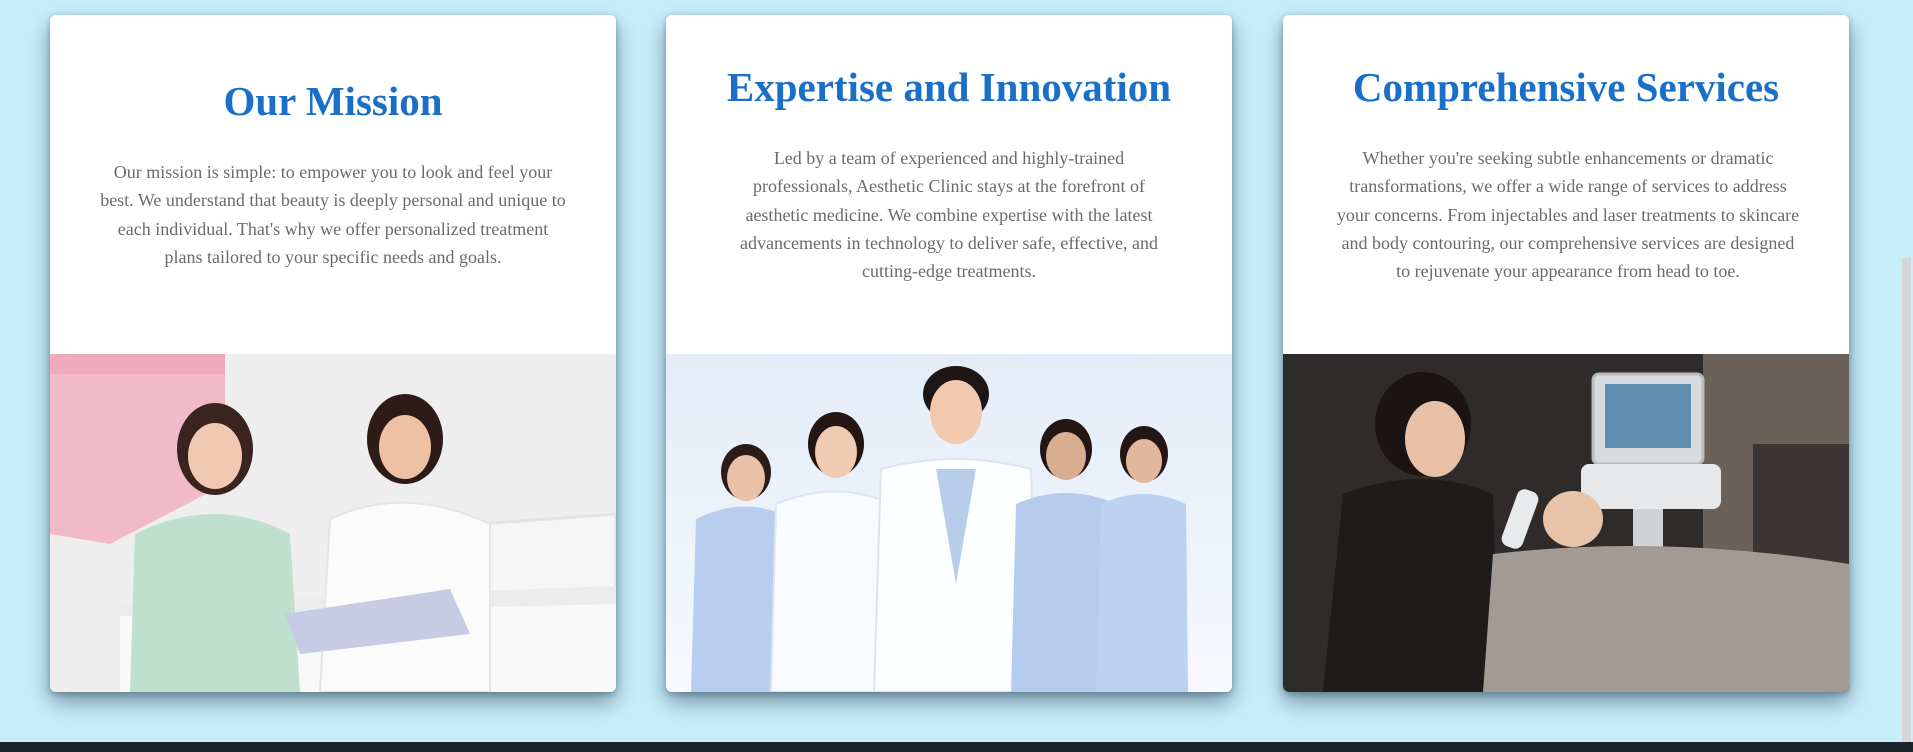  What do you see at coordinates (333, 523) in the screenshot?
I see `consultation-photo` at bounding box center [333, 523].